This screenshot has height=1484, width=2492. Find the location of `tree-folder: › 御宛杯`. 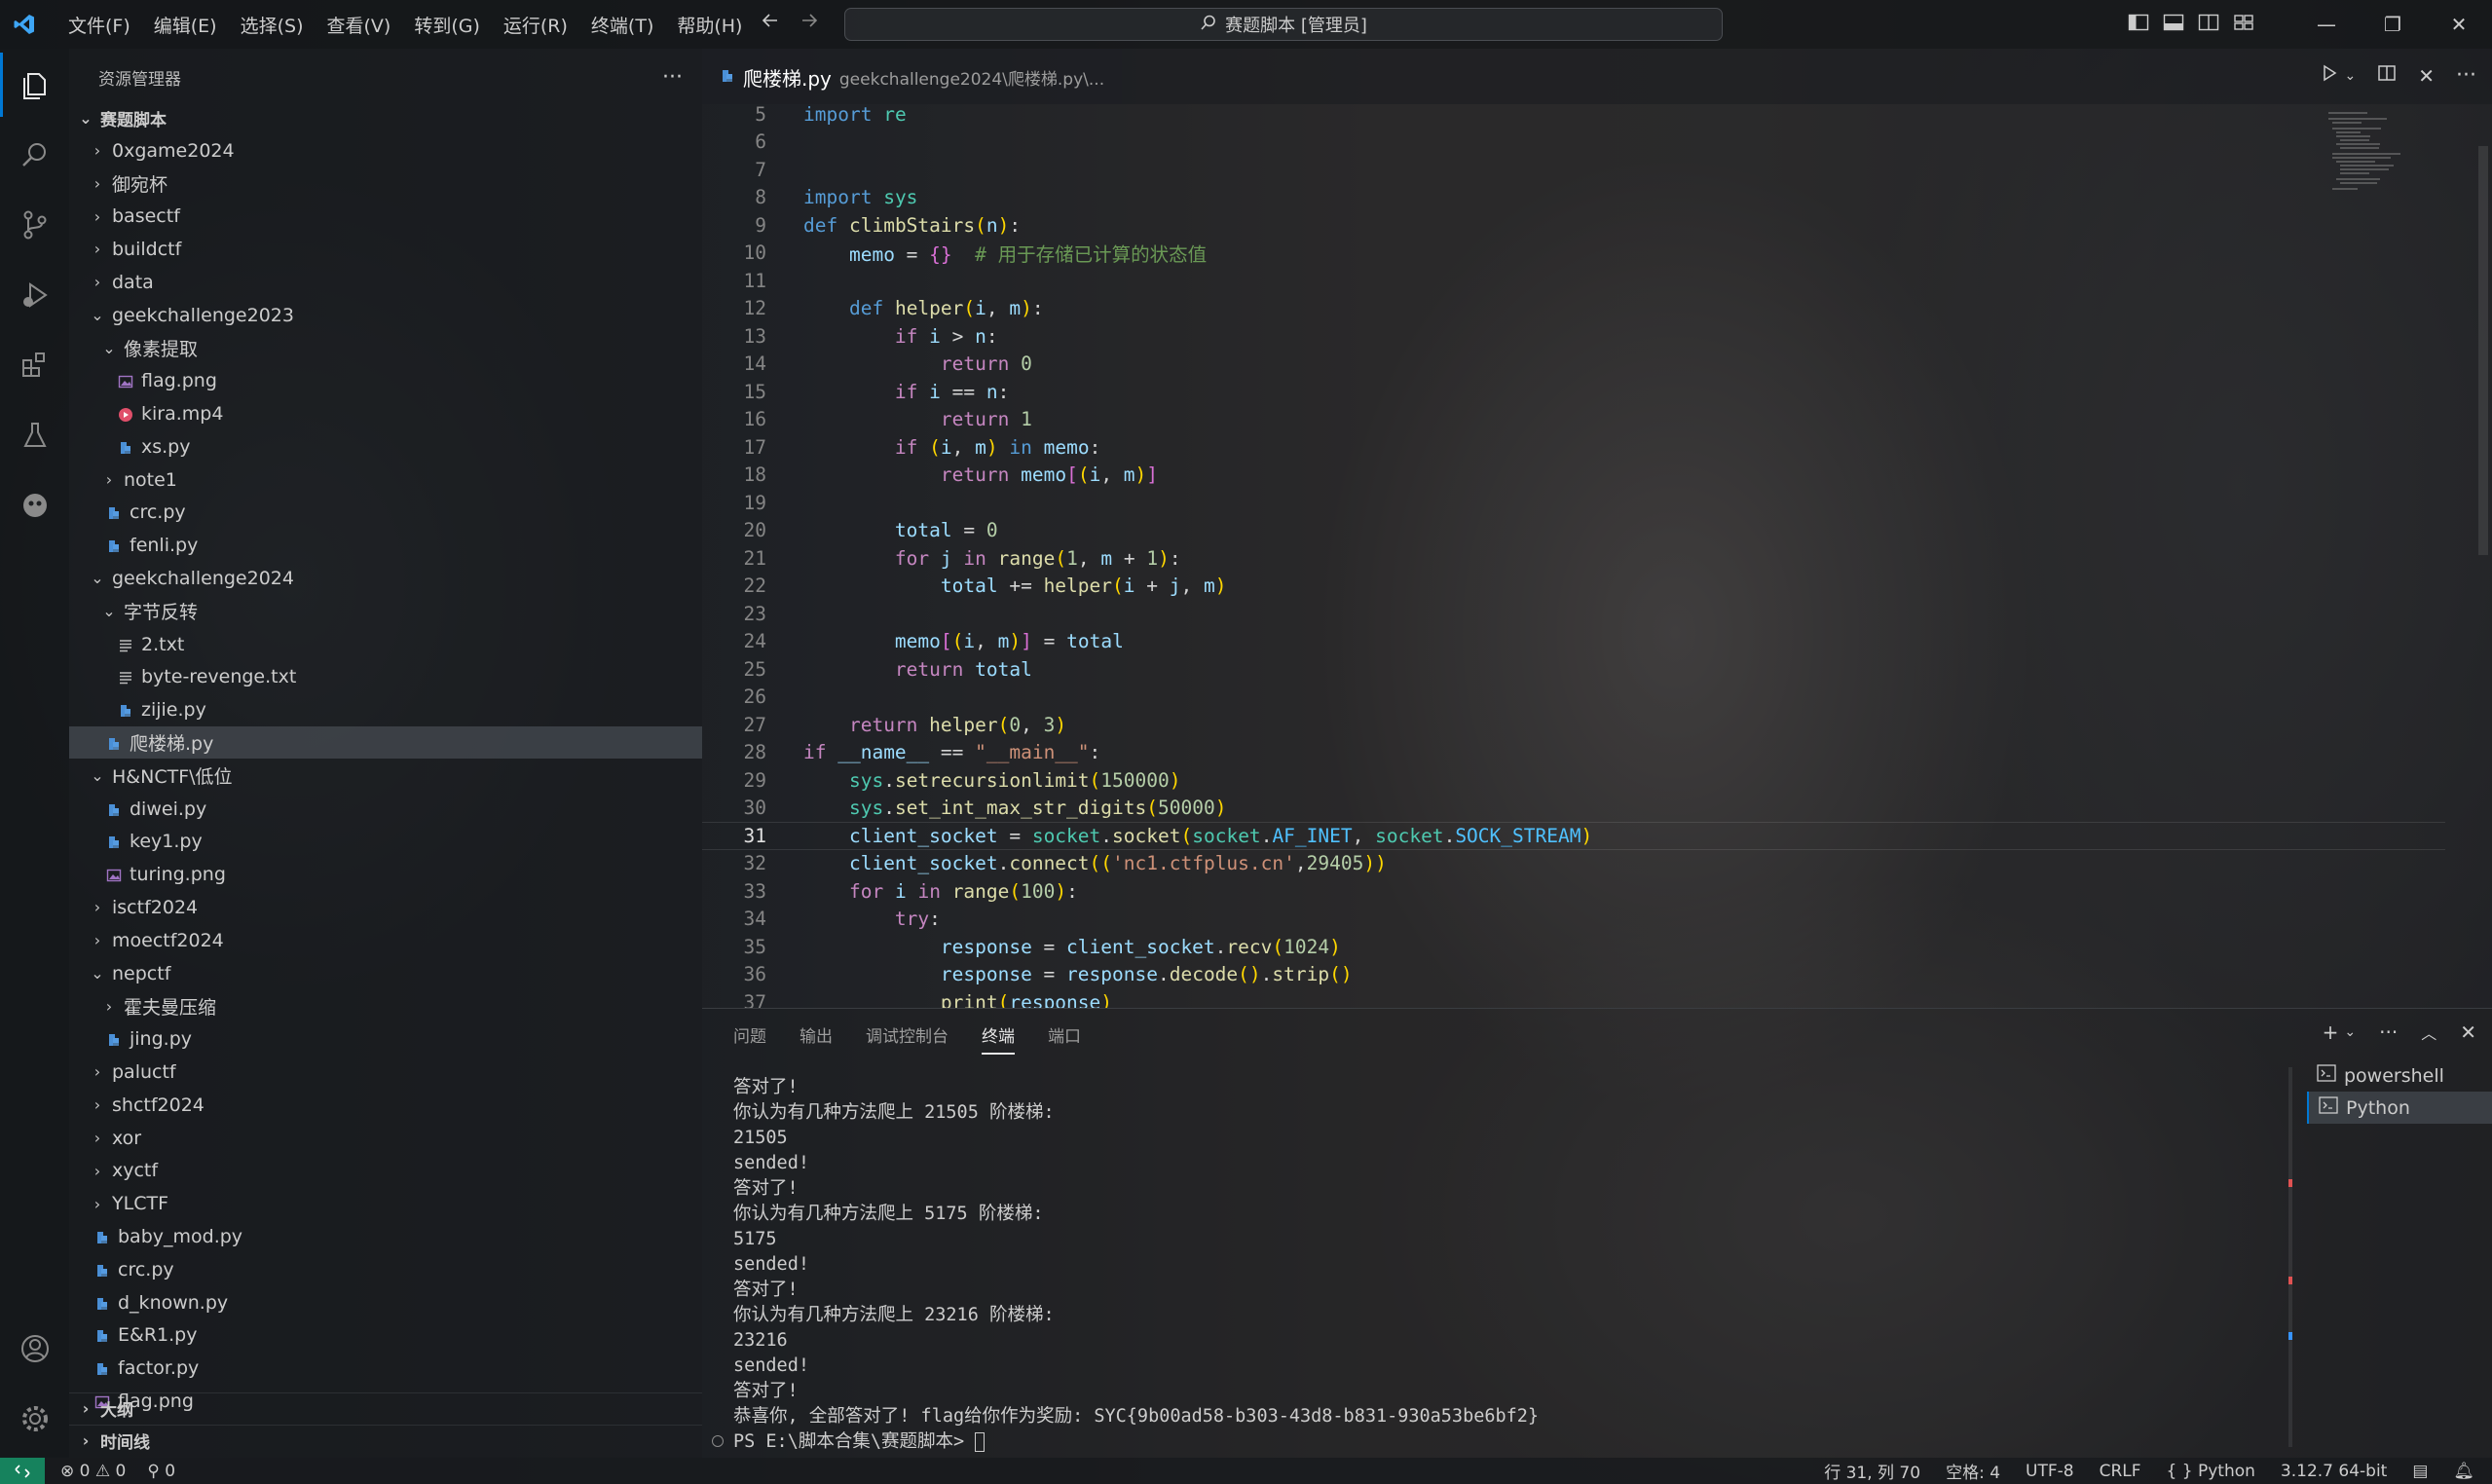

tree-folder: › 御宛杯 is located at coordinates (385, 183).